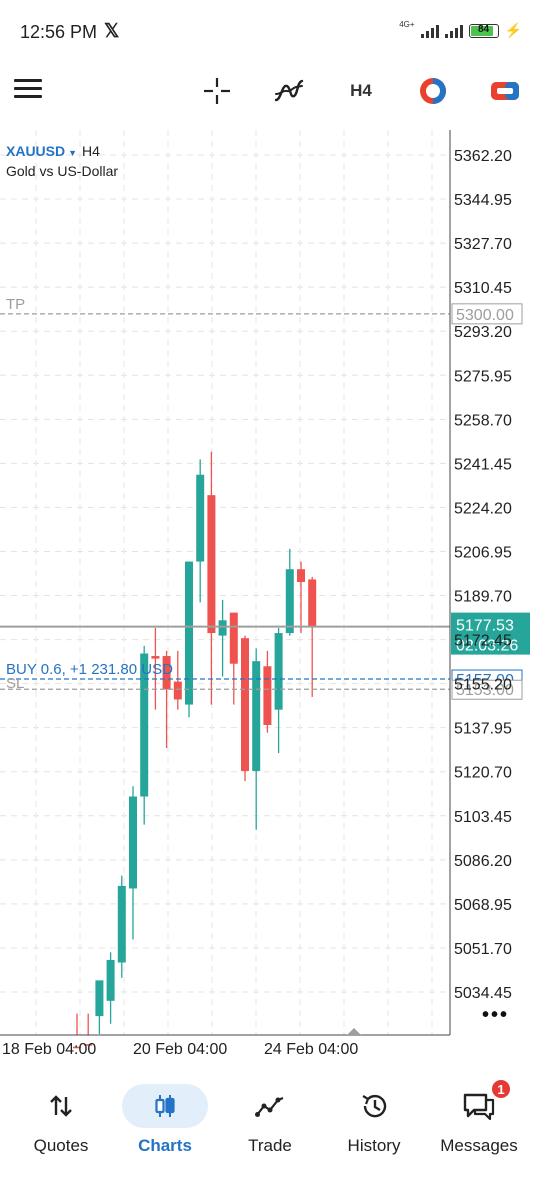 The height and width of the screenshot is (1200, 540). What do you see at coordinates (361, 91) in the screenshot?
I see `timeframe-button: H4` at bounding box center [361, 91].